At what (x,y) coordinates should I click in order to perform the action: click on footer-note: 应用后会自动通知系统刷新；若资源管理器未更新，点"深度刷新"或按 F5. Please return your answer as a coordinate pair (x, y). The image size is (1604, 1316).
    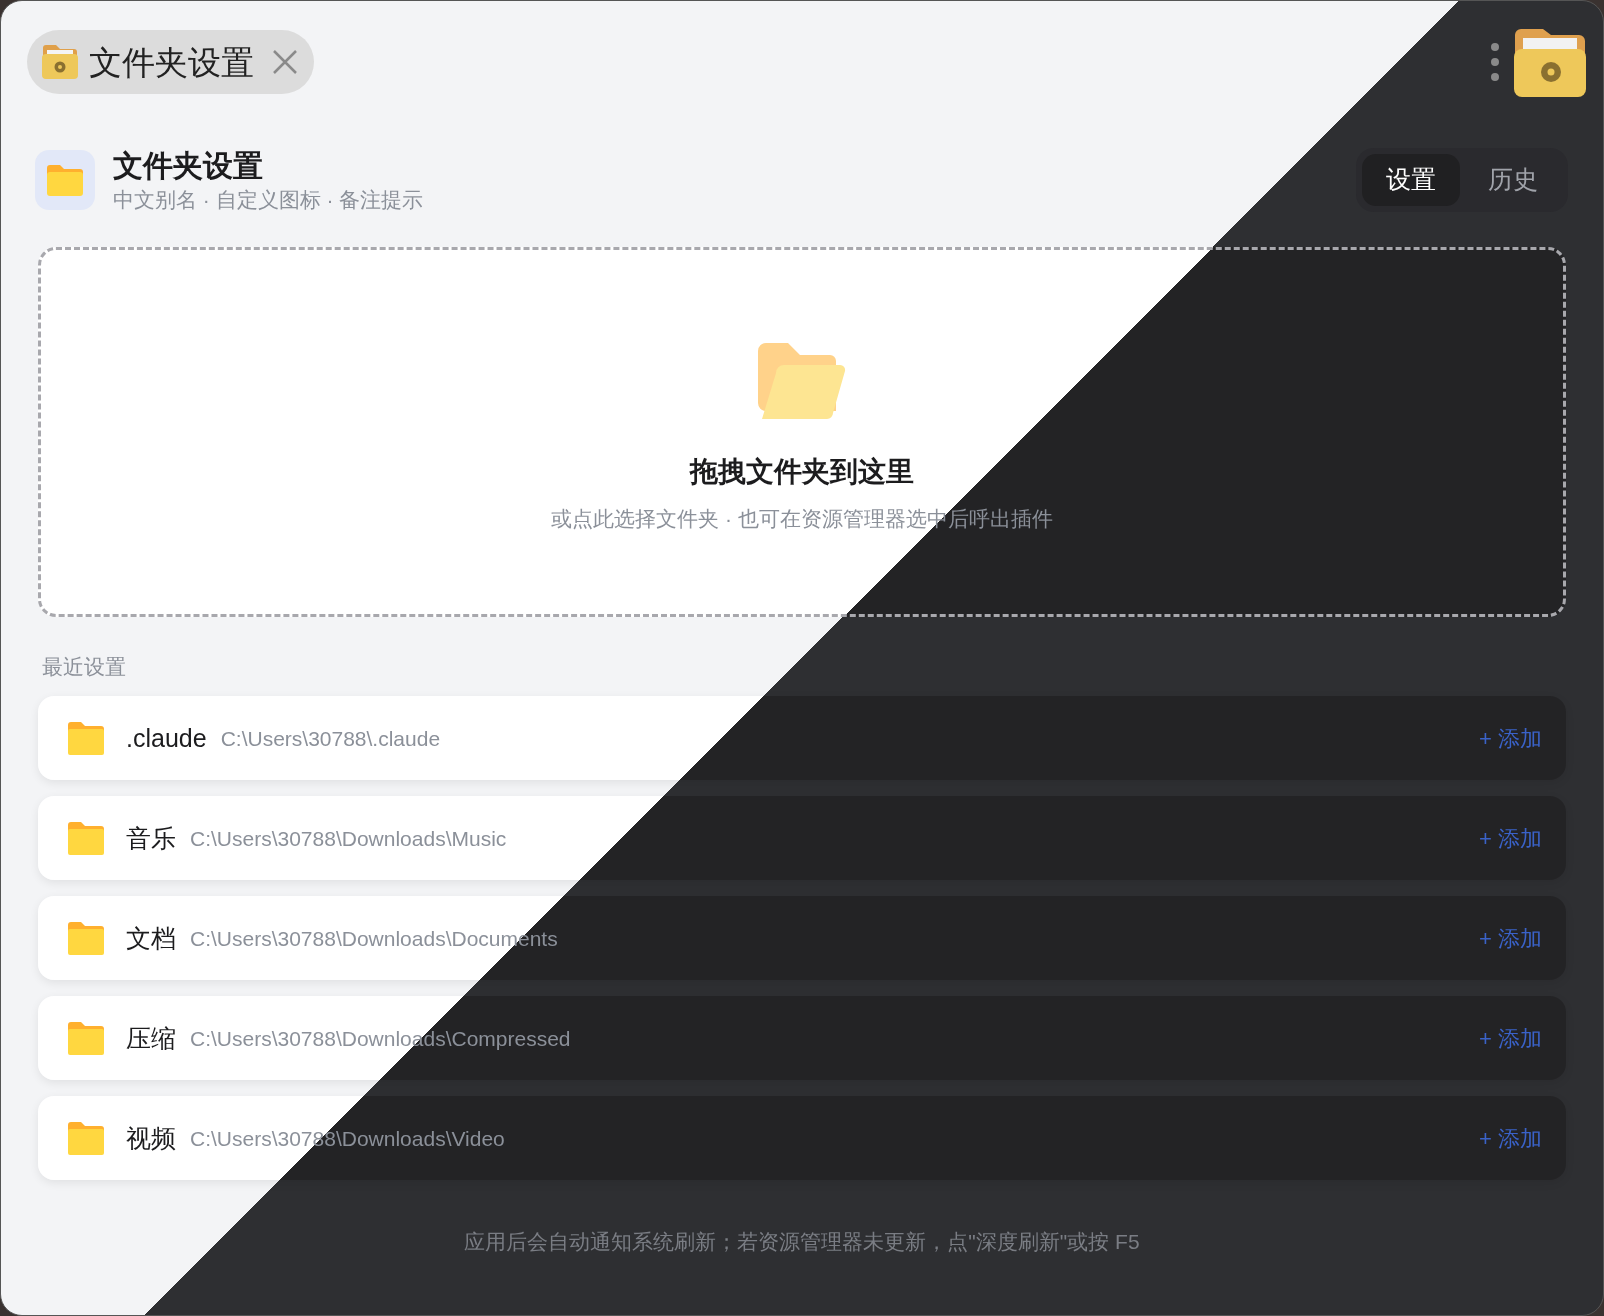
    Looking at the image, I should click on (802, 1241).